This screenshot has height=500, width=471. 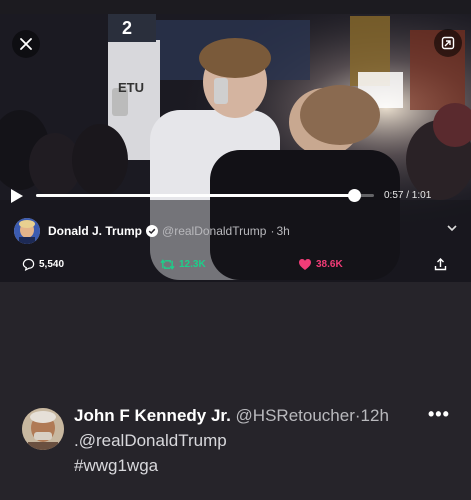 What do you see at coordinates (152, 231) in the screenshot?
I see `verified-icon` at bounding box center [152, 231].